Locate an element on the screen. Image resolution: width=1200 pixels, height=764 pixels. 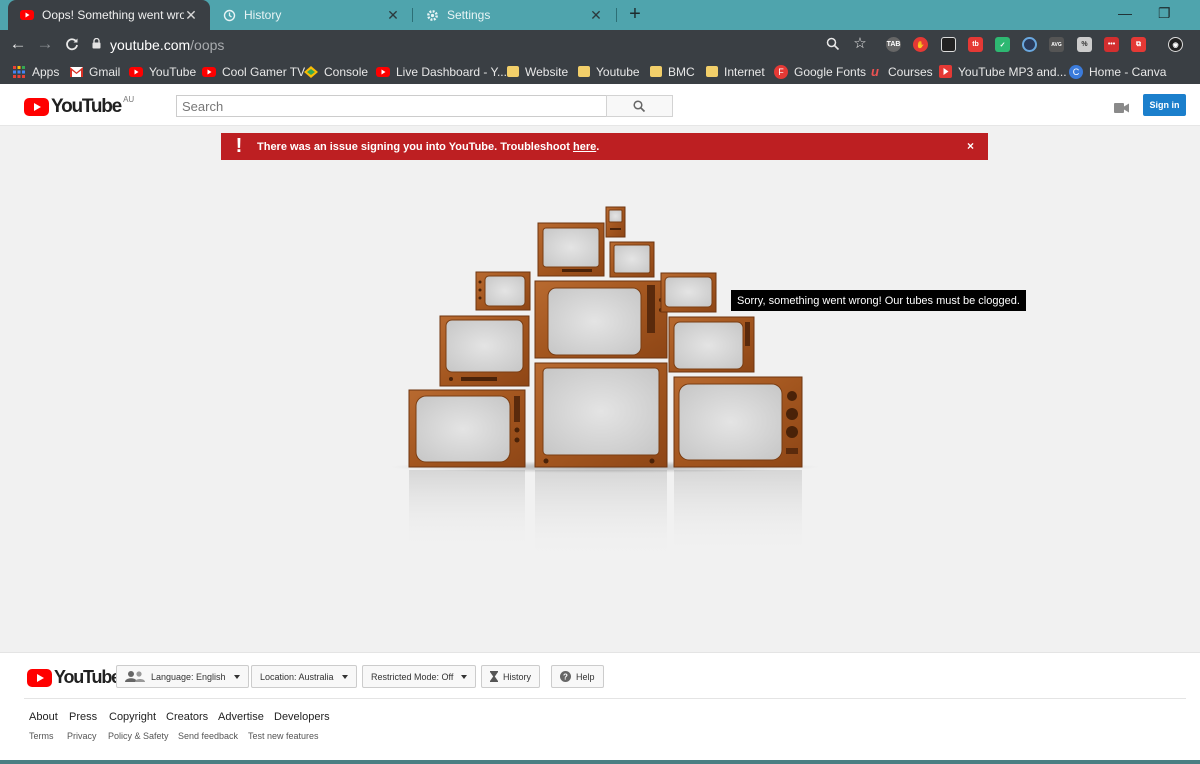
location-label: Location: Australia is located at coordinates (297, 676).